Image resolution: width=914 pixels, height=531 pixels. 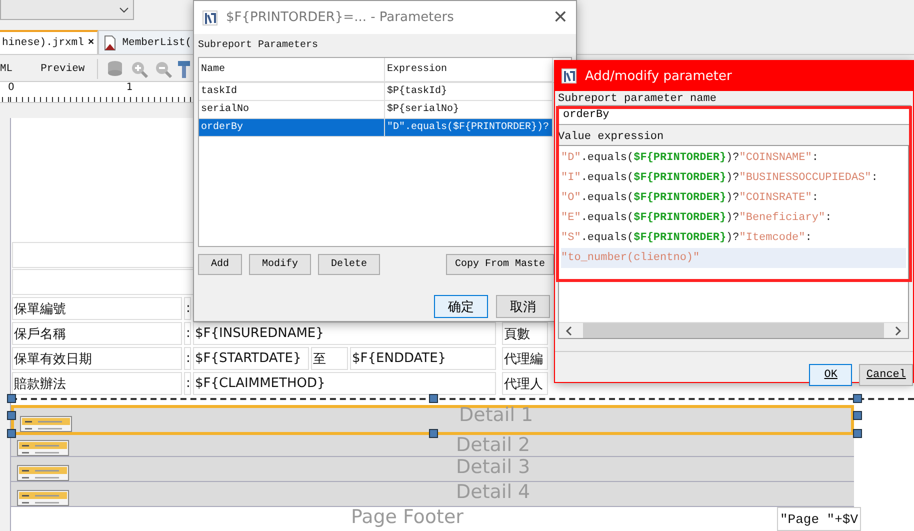 I want to click on column-header: Expression, so click(x=469, y=70).